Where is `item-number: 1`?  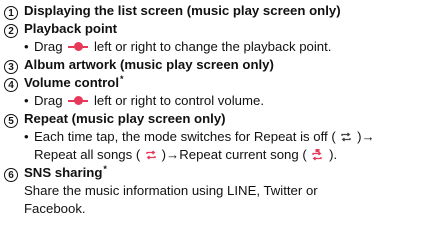
item-number: 1 is located at coordinates (11, 13).